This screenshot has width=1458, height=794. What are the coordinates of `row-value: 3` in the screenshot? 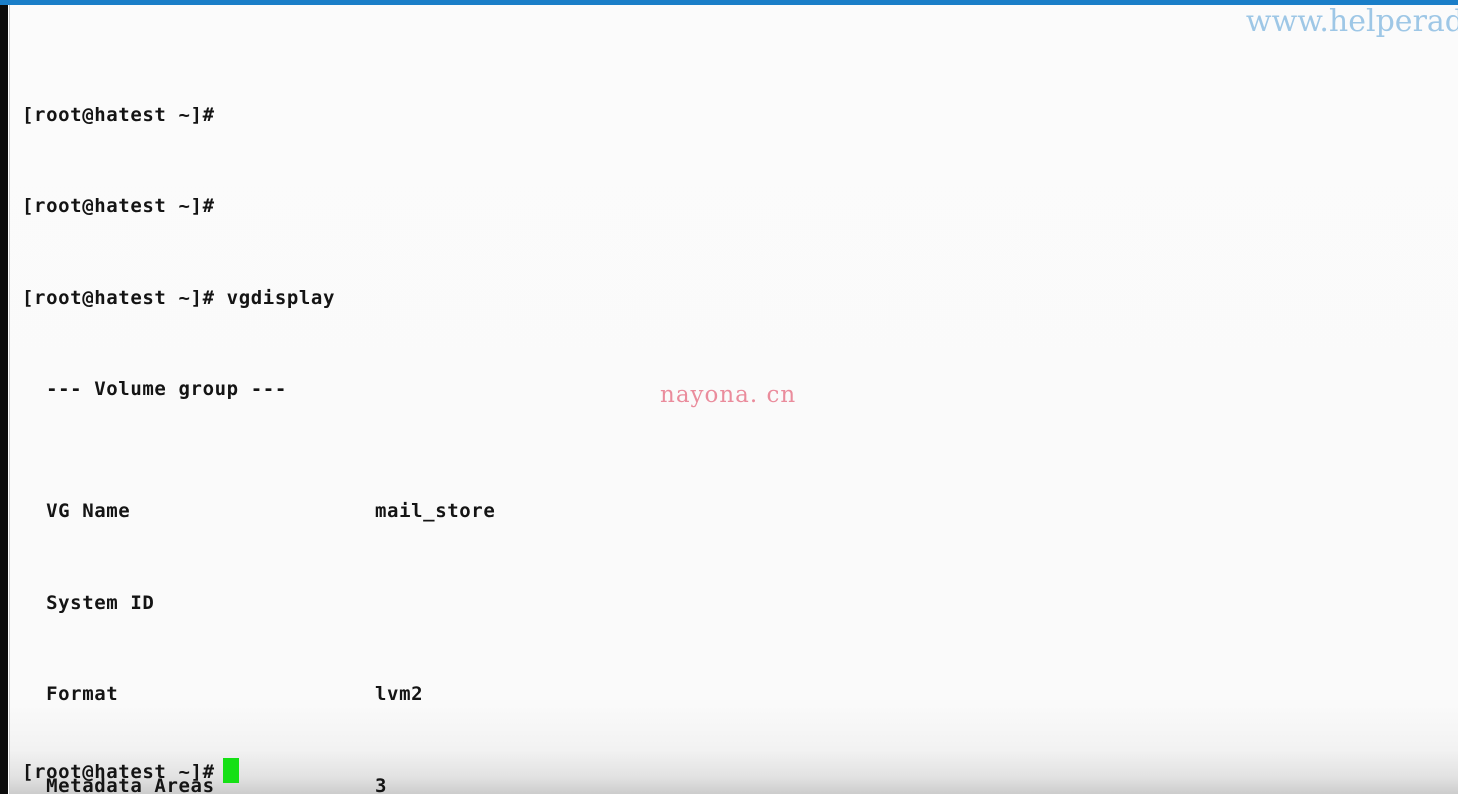 It's located at (381, 784).